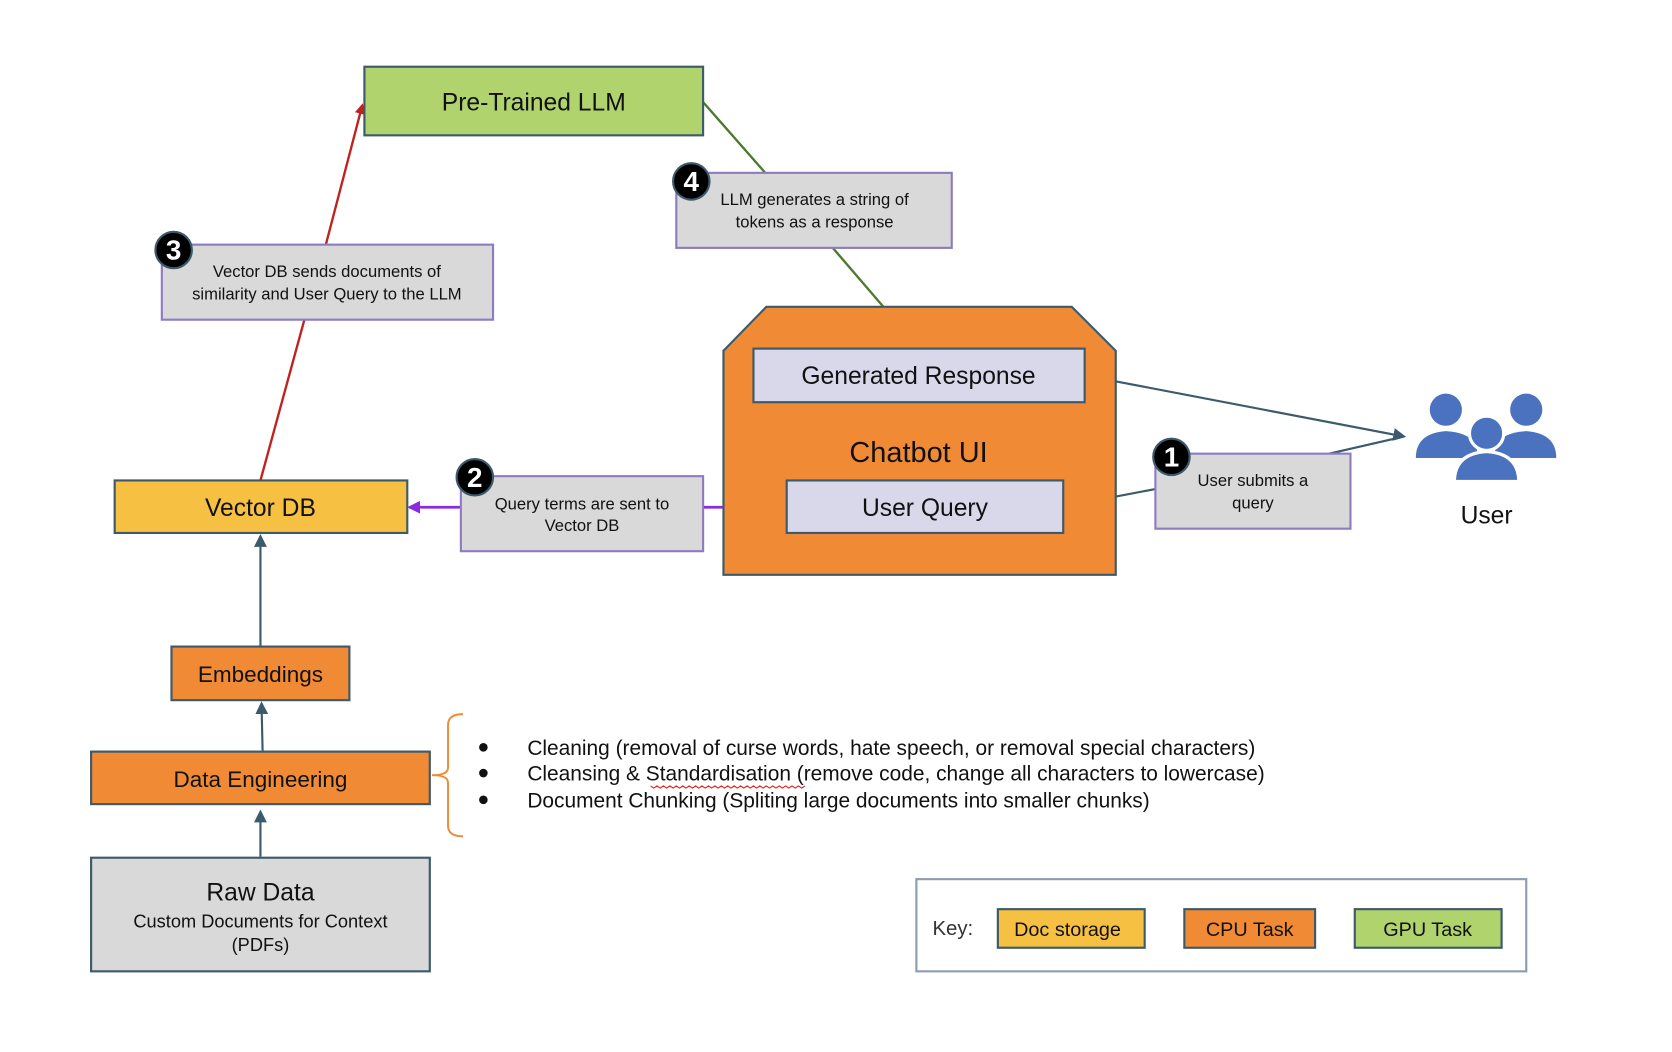  What do you see at coordinates (815, 222) in the screenshot?
I see `step-4-line2: tokens as a response` at bounding box center [815, 222].